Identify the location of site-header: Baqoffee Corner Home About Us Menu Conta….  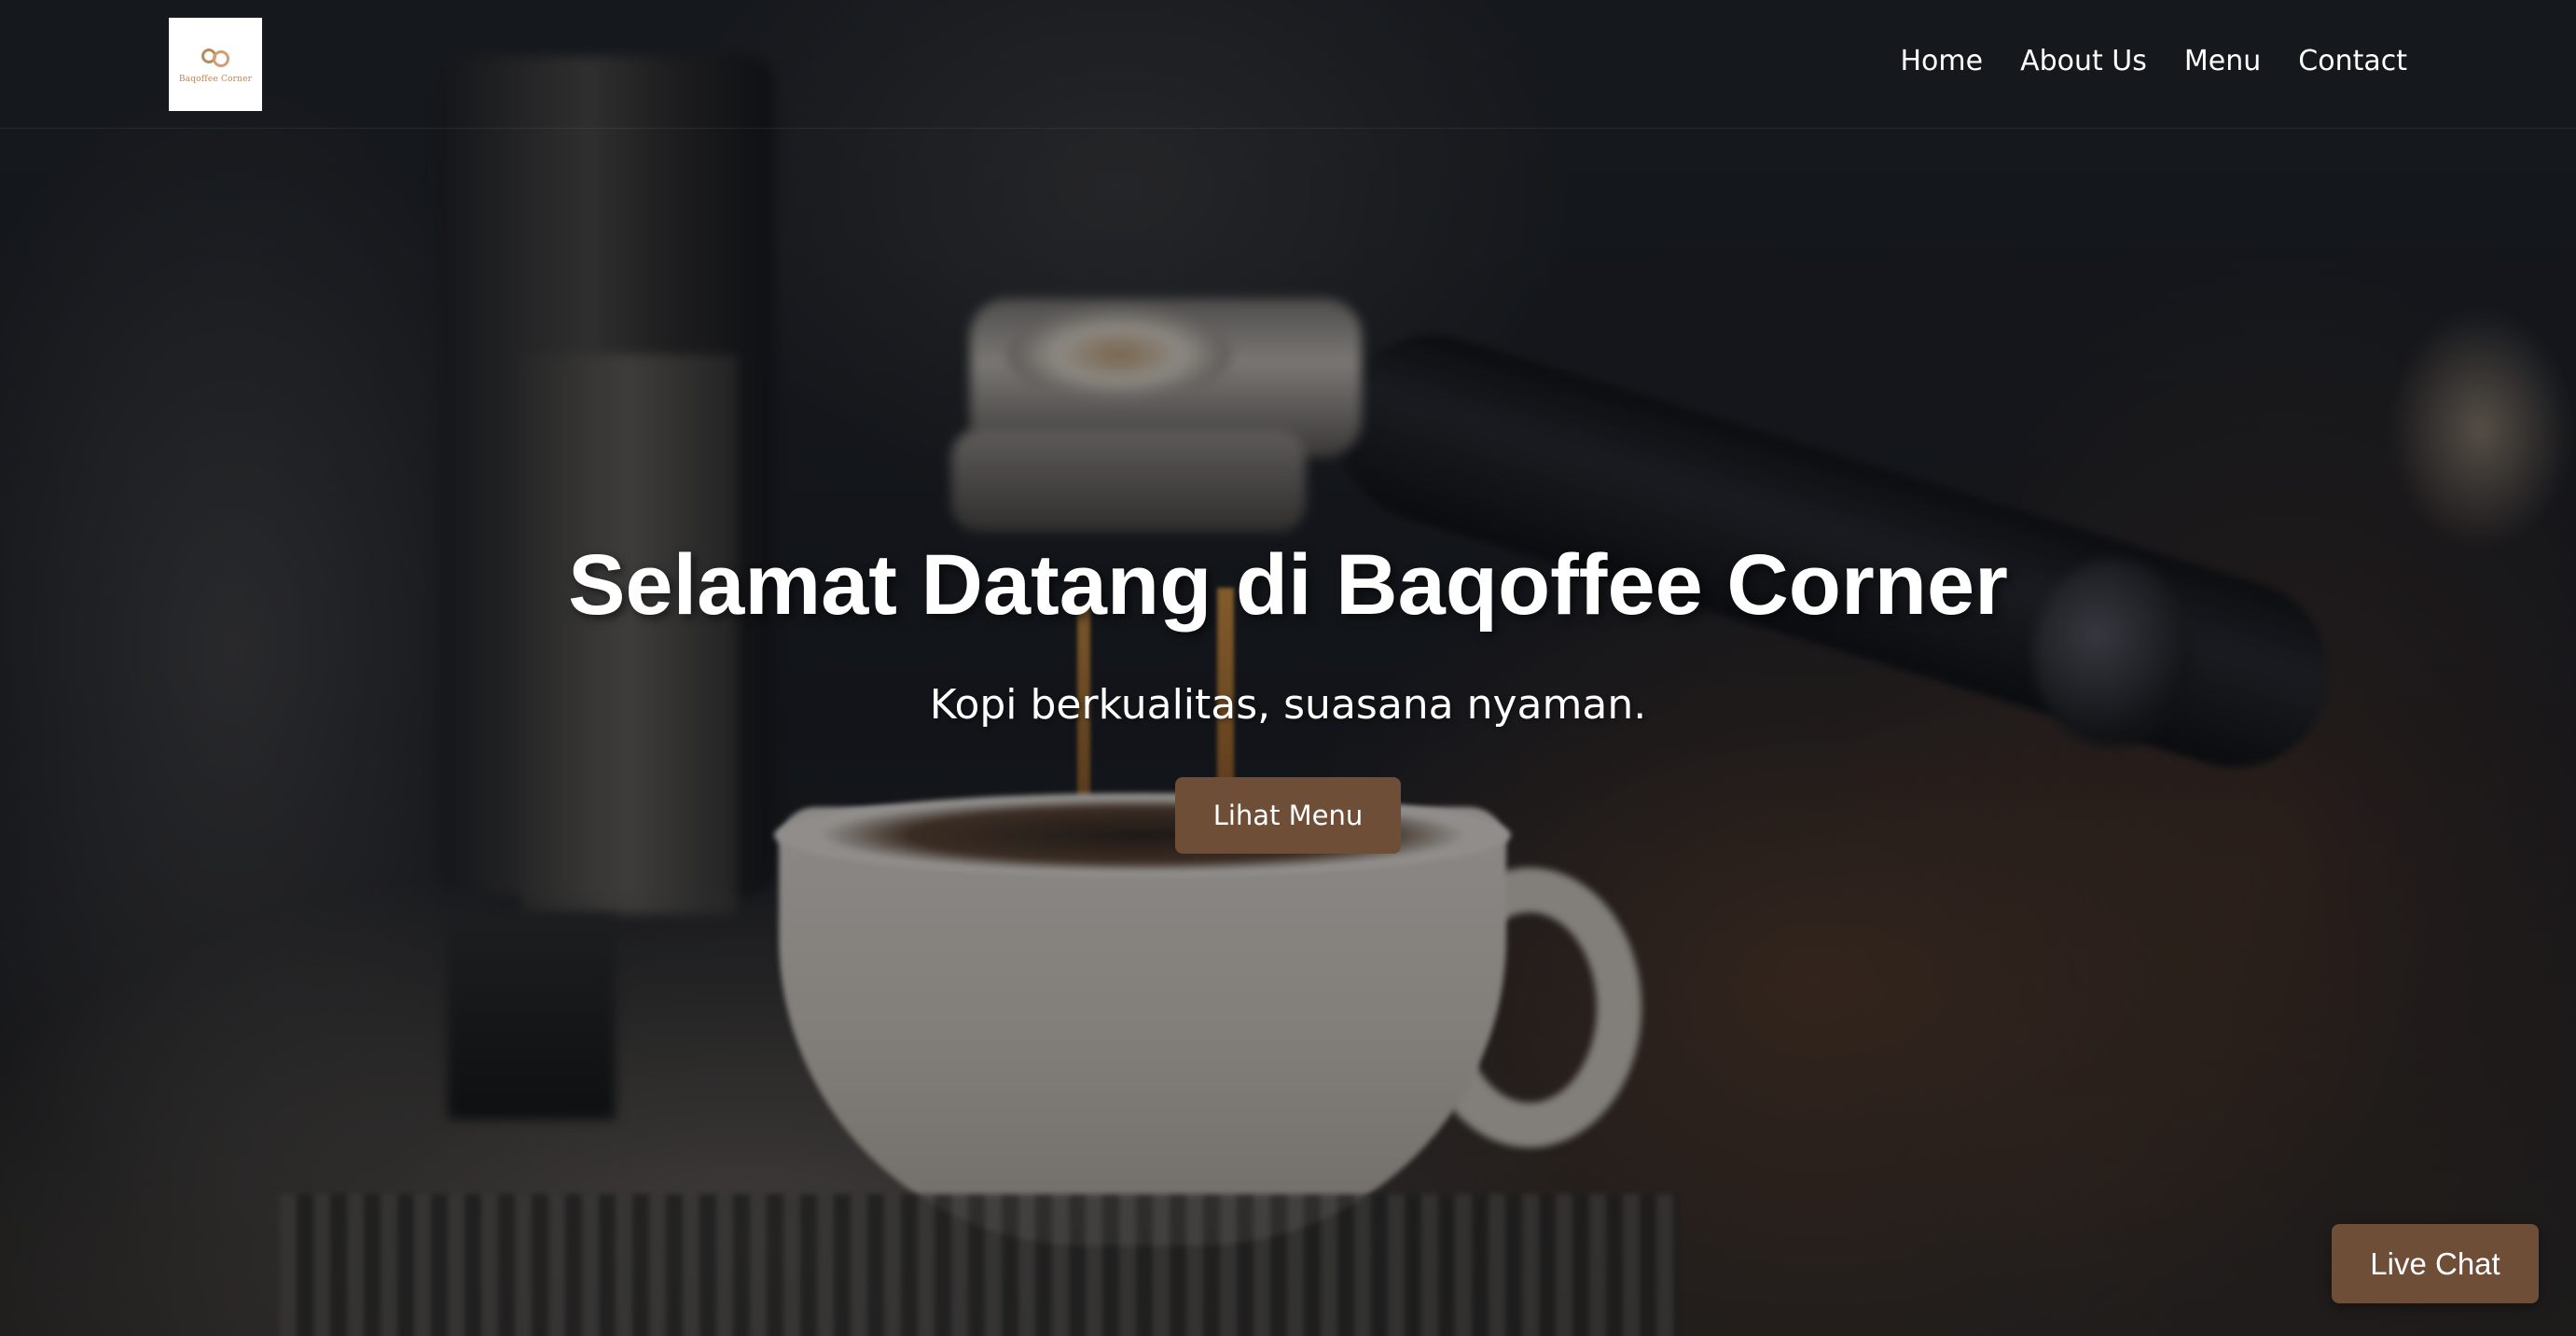
(1288, 64).